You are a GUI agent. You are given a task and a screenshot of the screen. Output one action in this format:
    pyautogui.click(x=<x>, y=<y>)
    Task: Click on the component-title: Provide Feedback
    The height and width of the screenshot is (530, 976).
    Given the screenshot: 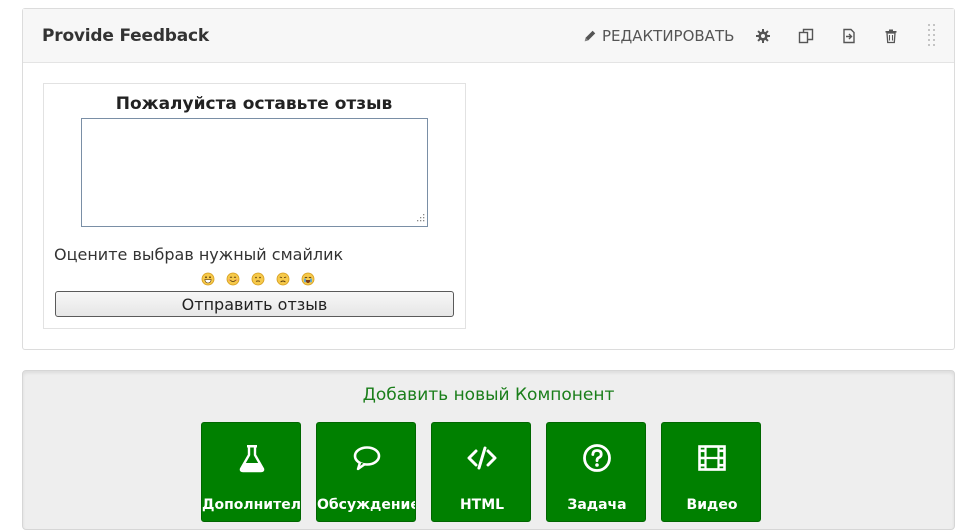 What is the action you would take?
    pyautogui.click(x=126, y=36)
    